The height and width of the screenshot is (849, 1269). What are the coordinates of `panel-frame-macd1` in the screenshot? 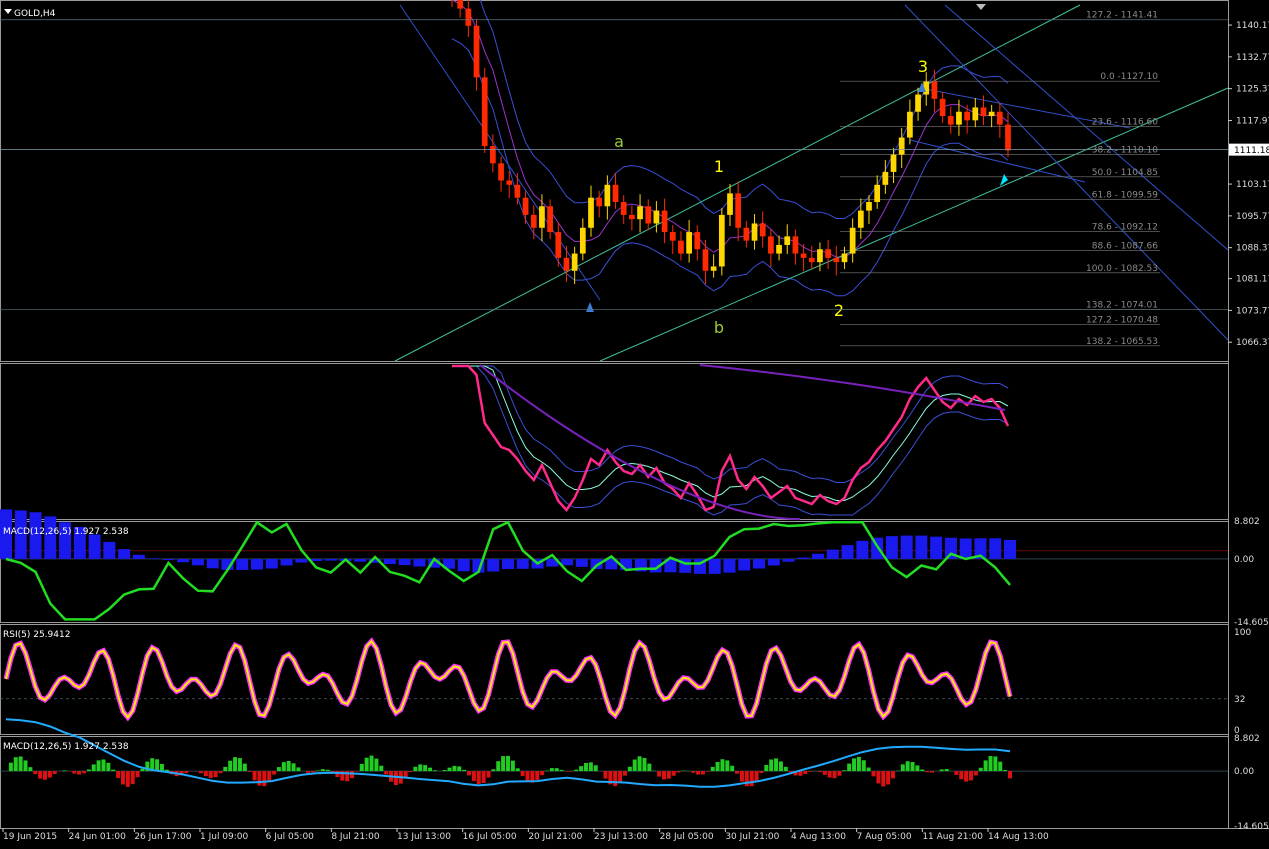 It's located at (614, 572).